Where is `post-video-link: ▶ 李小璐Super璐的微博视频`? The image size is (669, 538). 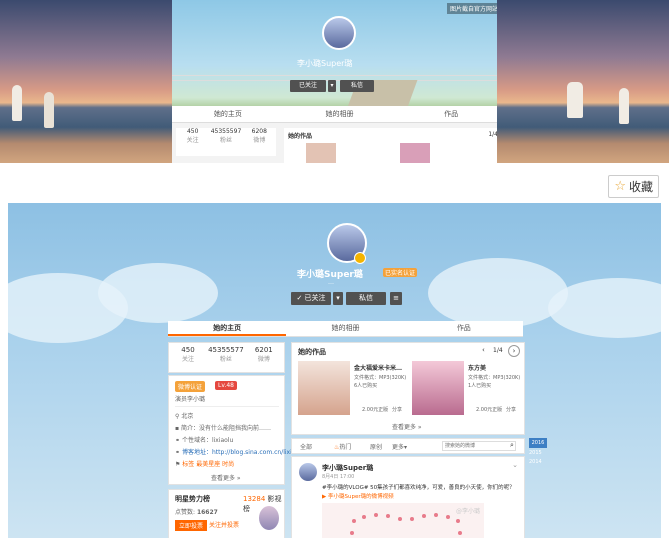
post-video-link: ▶ 李小璐Super璐的微博视频 is located at coordinates (358, 496).